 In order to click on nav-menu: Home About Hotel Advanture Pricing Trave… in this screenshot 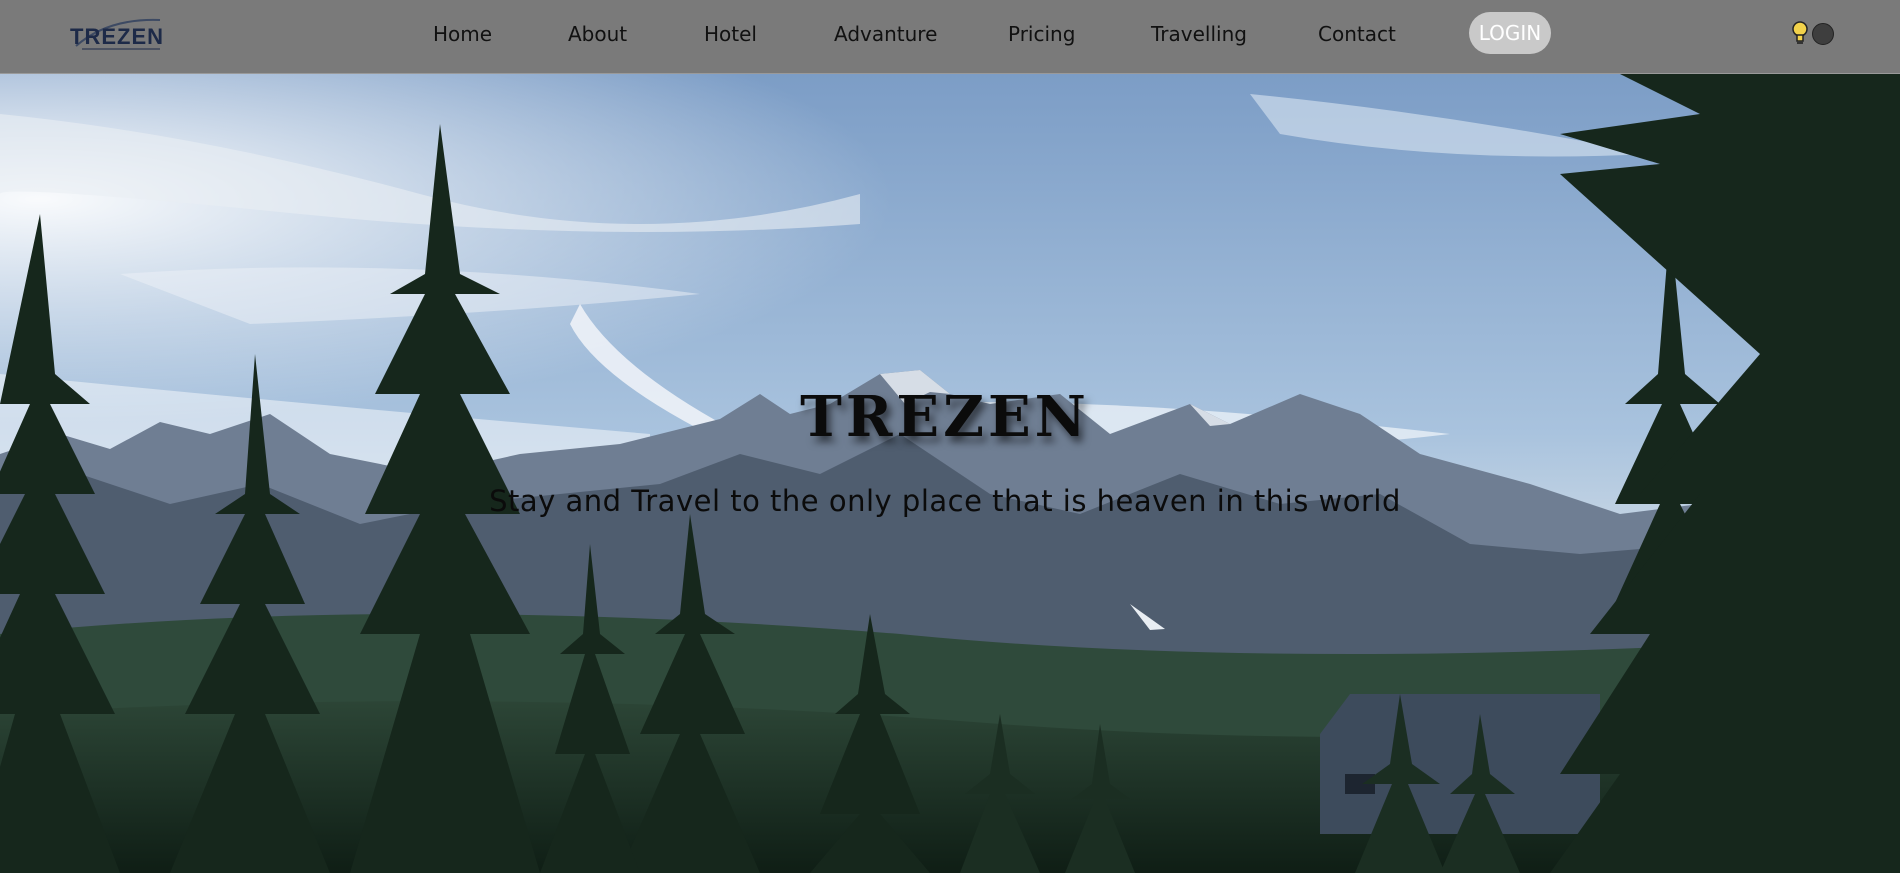, I will do `click(950, 36)`.